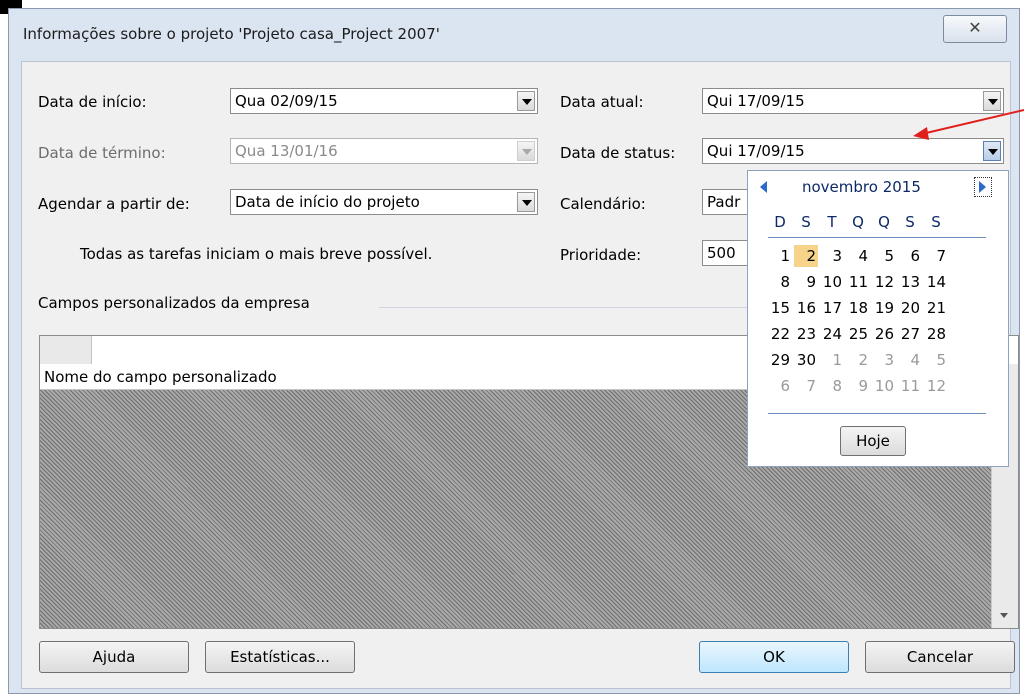 Image resolution: width=1024 pixels, height=698 pixels. What do you see at coordinates (526, 202) in the screenshot?
I see `schedule-from-dropdown-button` at bounding box center [526, 202].